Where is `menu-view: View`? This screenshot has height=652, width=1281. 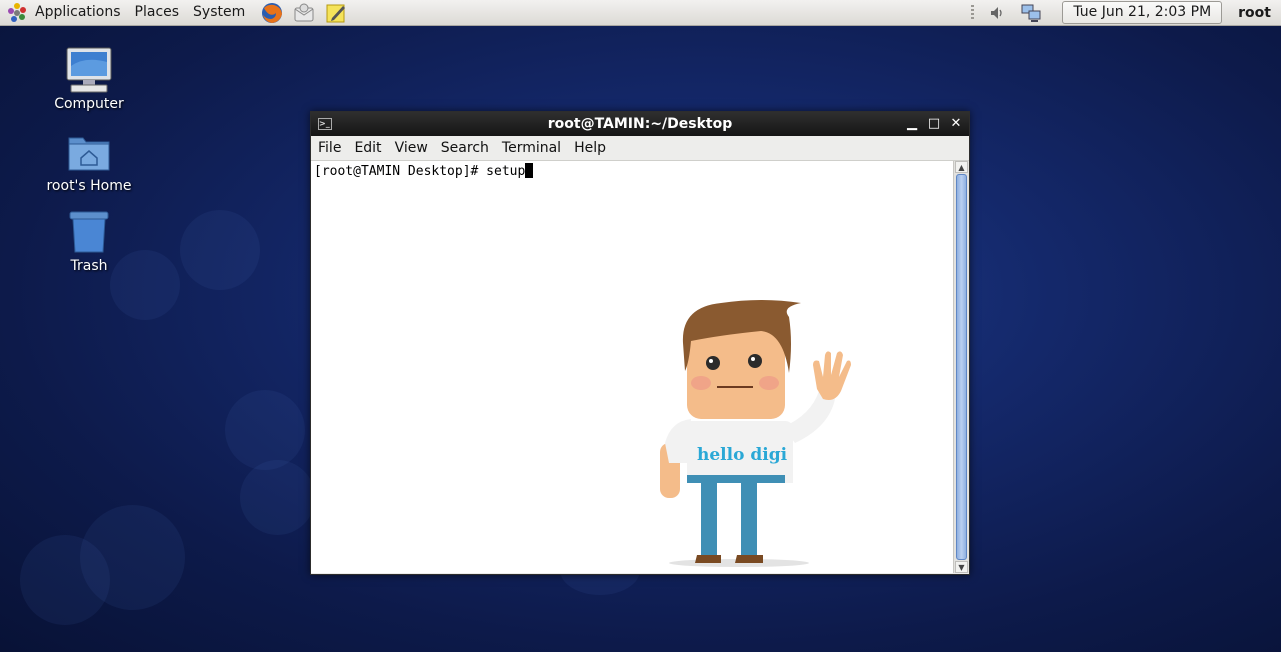
menu-view: View is located at coordinates (411, 148).